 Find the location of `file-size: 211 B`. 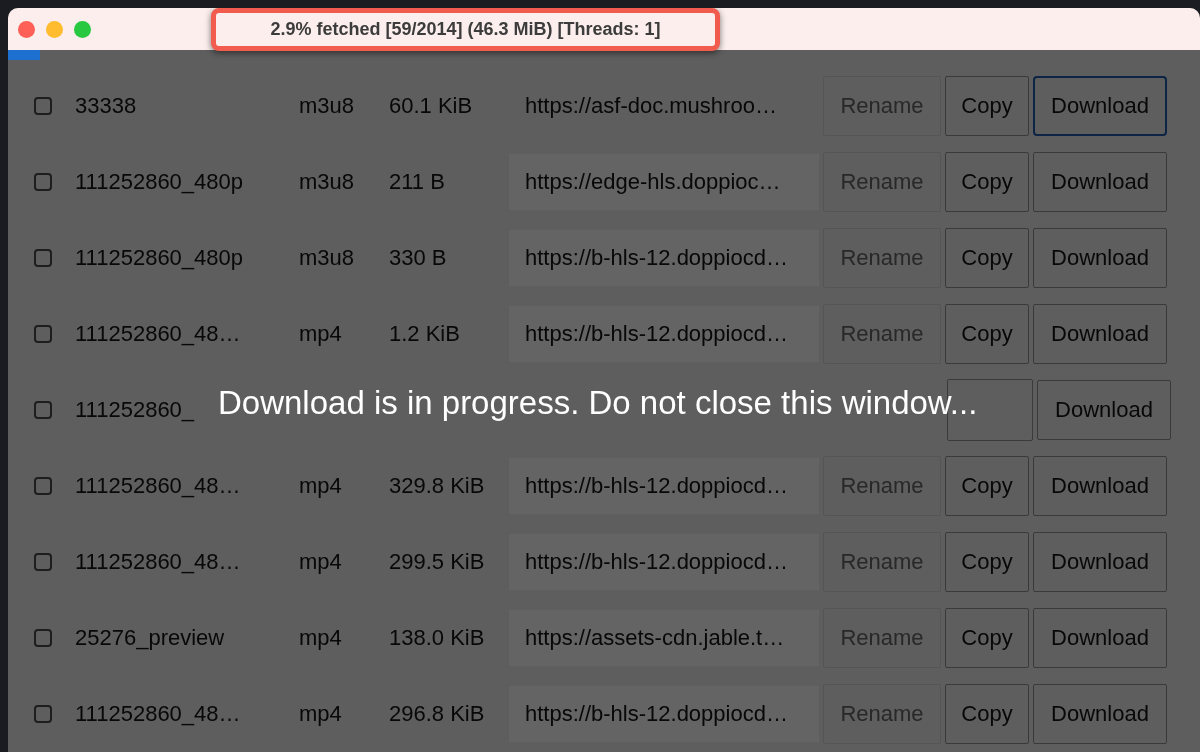

file-size: 211 B is located at coordinates (417, 182).